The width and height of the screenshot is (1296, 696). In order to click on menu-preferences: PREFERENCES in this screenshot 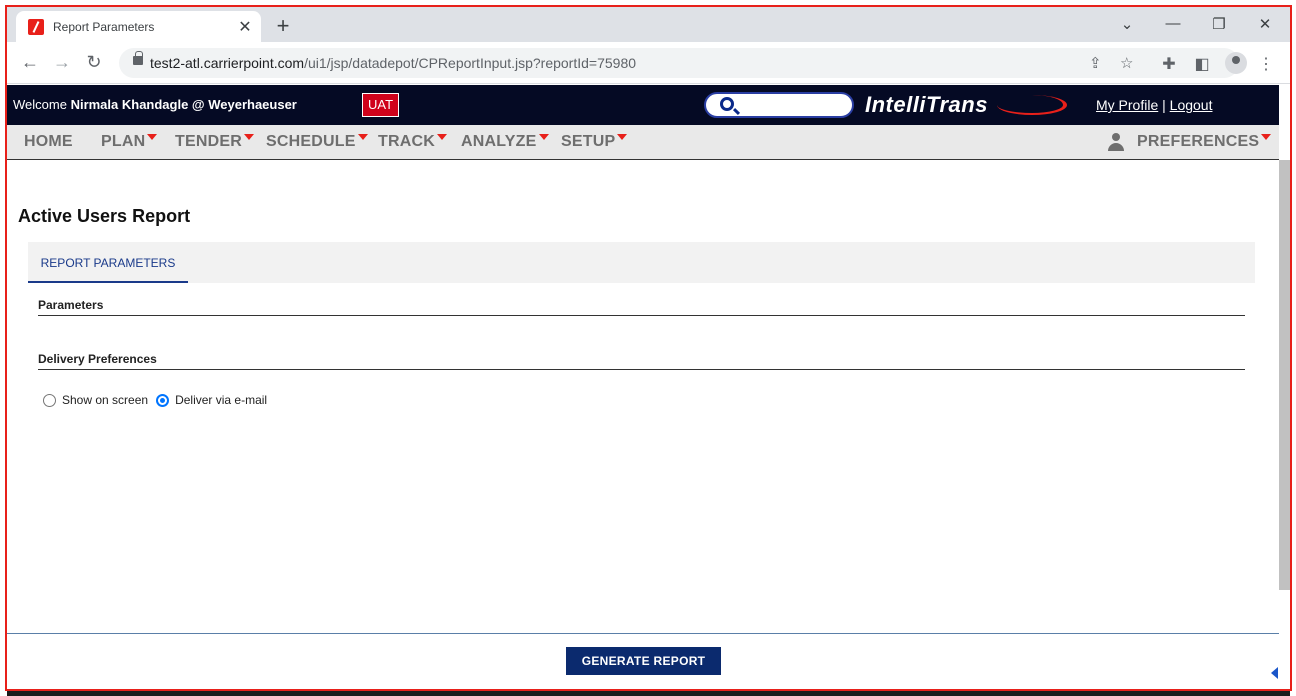, I will do `click(1204, 142)`.